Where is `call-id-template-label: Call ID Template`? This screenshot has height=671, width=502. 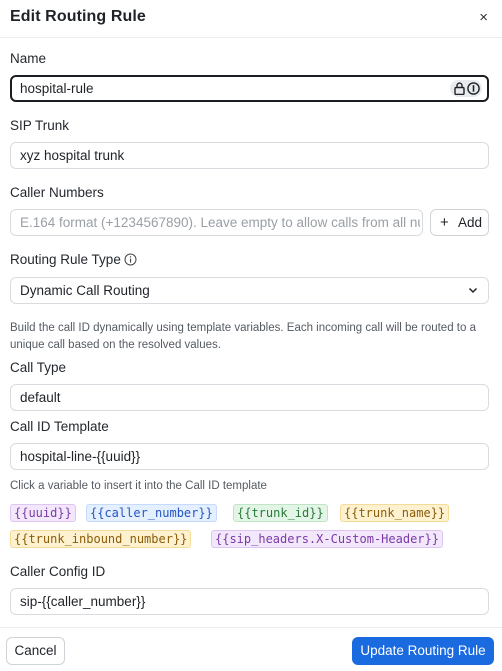
call-id-template-label: Call ID Template is located at coordinates (59, 426).